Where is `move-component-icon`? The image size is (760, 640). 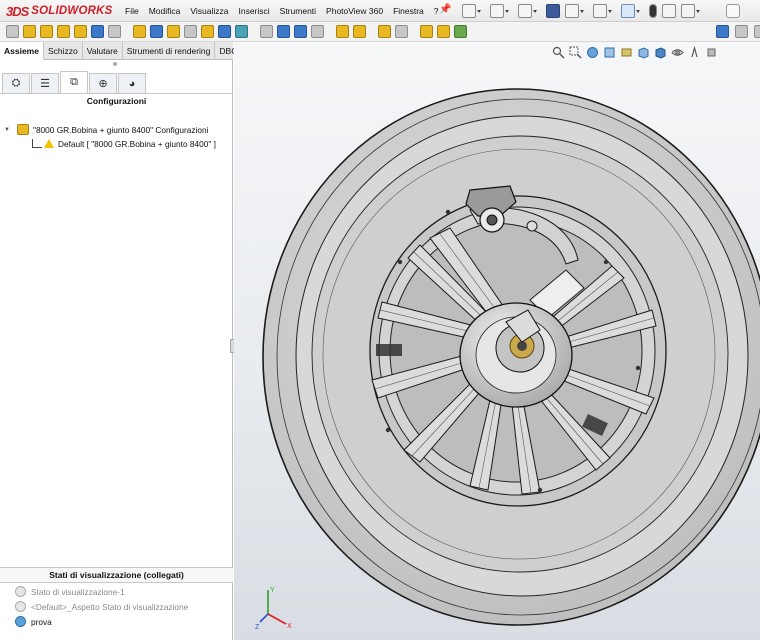
move-component-icon is located at coordinates (97, 31).